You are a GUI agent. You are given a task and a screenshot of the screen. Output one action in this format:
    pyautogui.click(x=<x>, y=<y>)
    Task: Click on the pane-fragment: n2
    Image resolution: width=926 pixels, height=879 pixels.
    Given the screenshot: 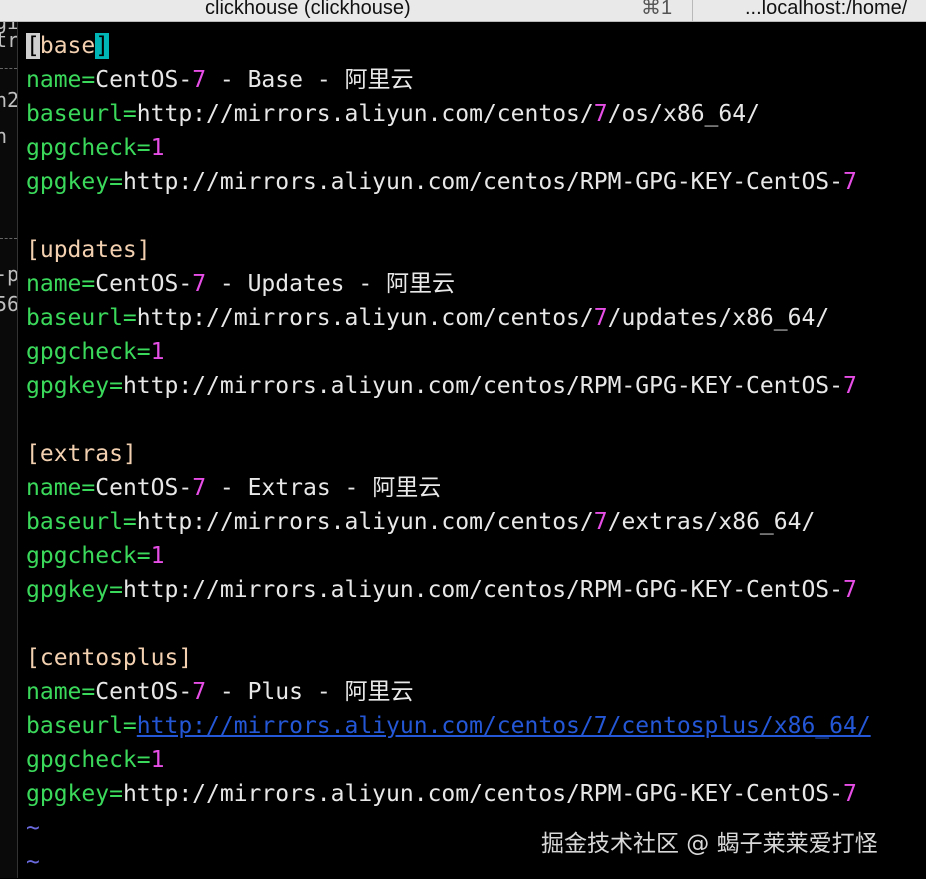 What is the action you would take?
    pyautogui.click(x=8, y=100)
    